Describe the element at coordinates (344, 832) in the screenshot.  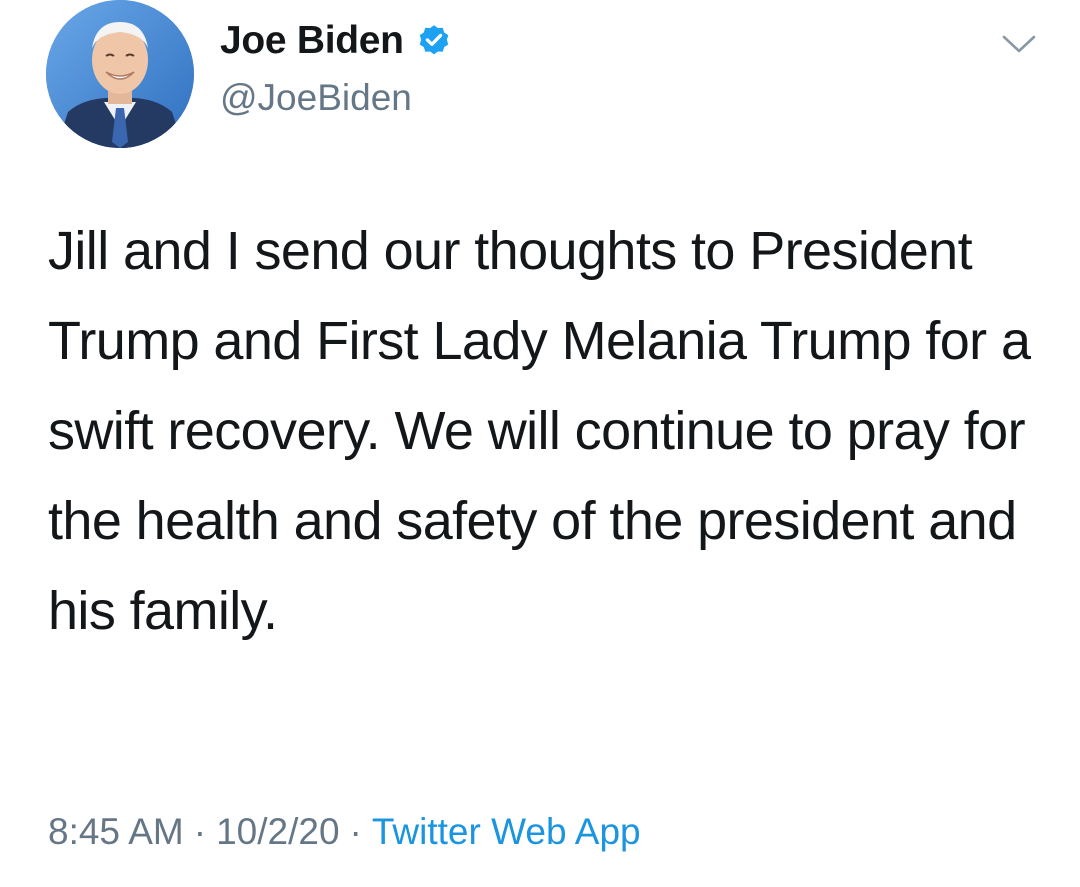
I see `tweet-meta: 8:45 AM · 10/2/20 · Twitter Web App` at that location.